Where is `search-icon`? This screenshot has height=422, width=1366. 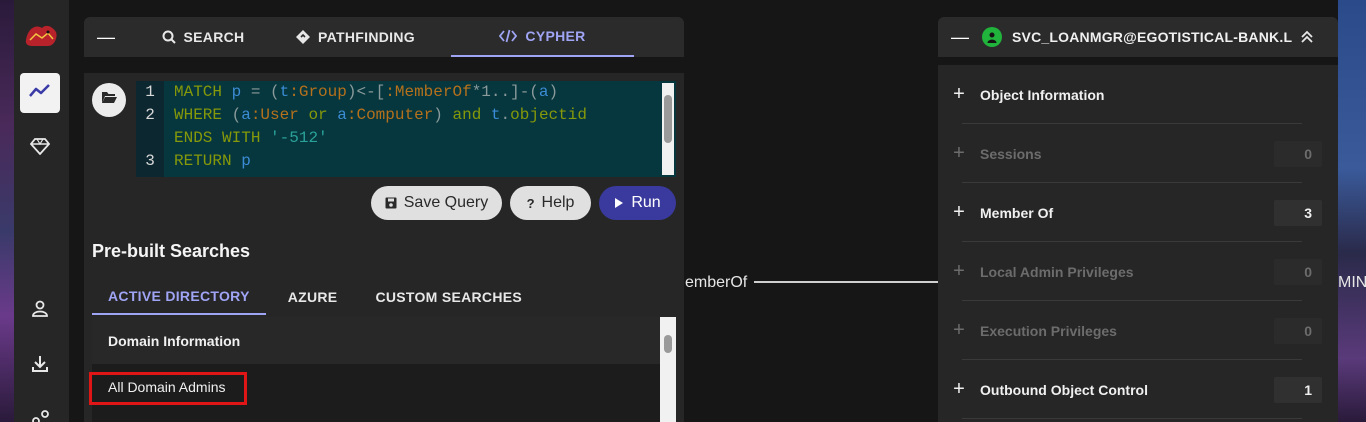 search-icon is located at coordinates (169, 37).